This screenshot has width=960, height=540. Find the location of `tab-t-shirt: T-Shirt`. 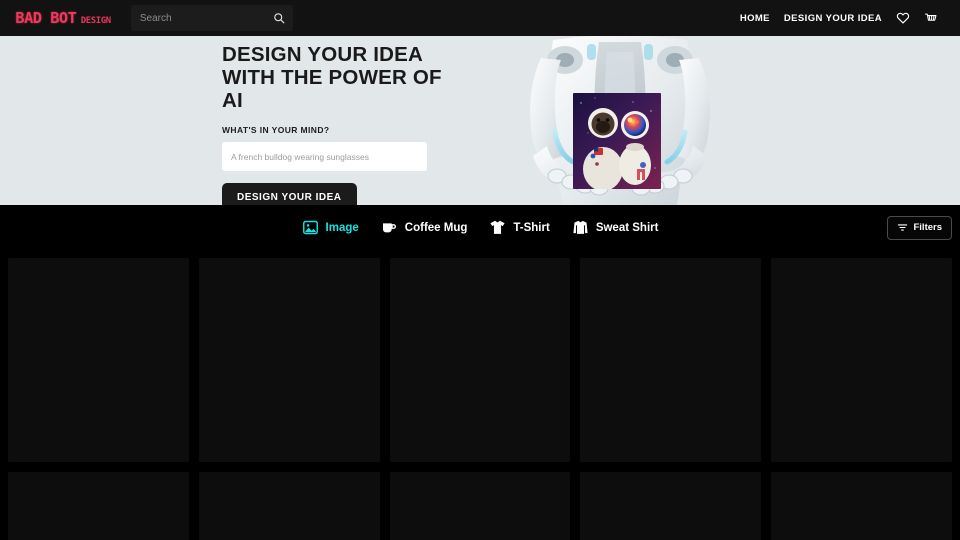

tab-t-shirt: T-Shirt is located at coordinates (519, 227).